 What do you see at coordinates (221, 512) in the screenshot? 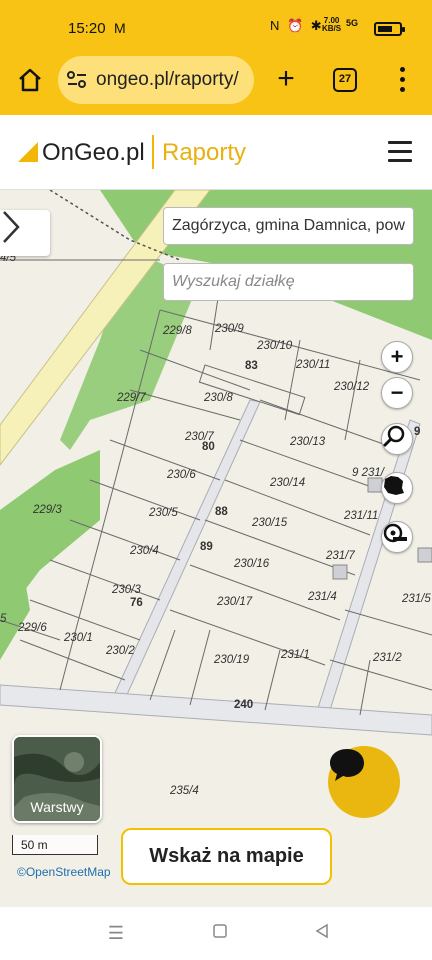
I see `plot-number: 88` at bounding box center [221, 512].